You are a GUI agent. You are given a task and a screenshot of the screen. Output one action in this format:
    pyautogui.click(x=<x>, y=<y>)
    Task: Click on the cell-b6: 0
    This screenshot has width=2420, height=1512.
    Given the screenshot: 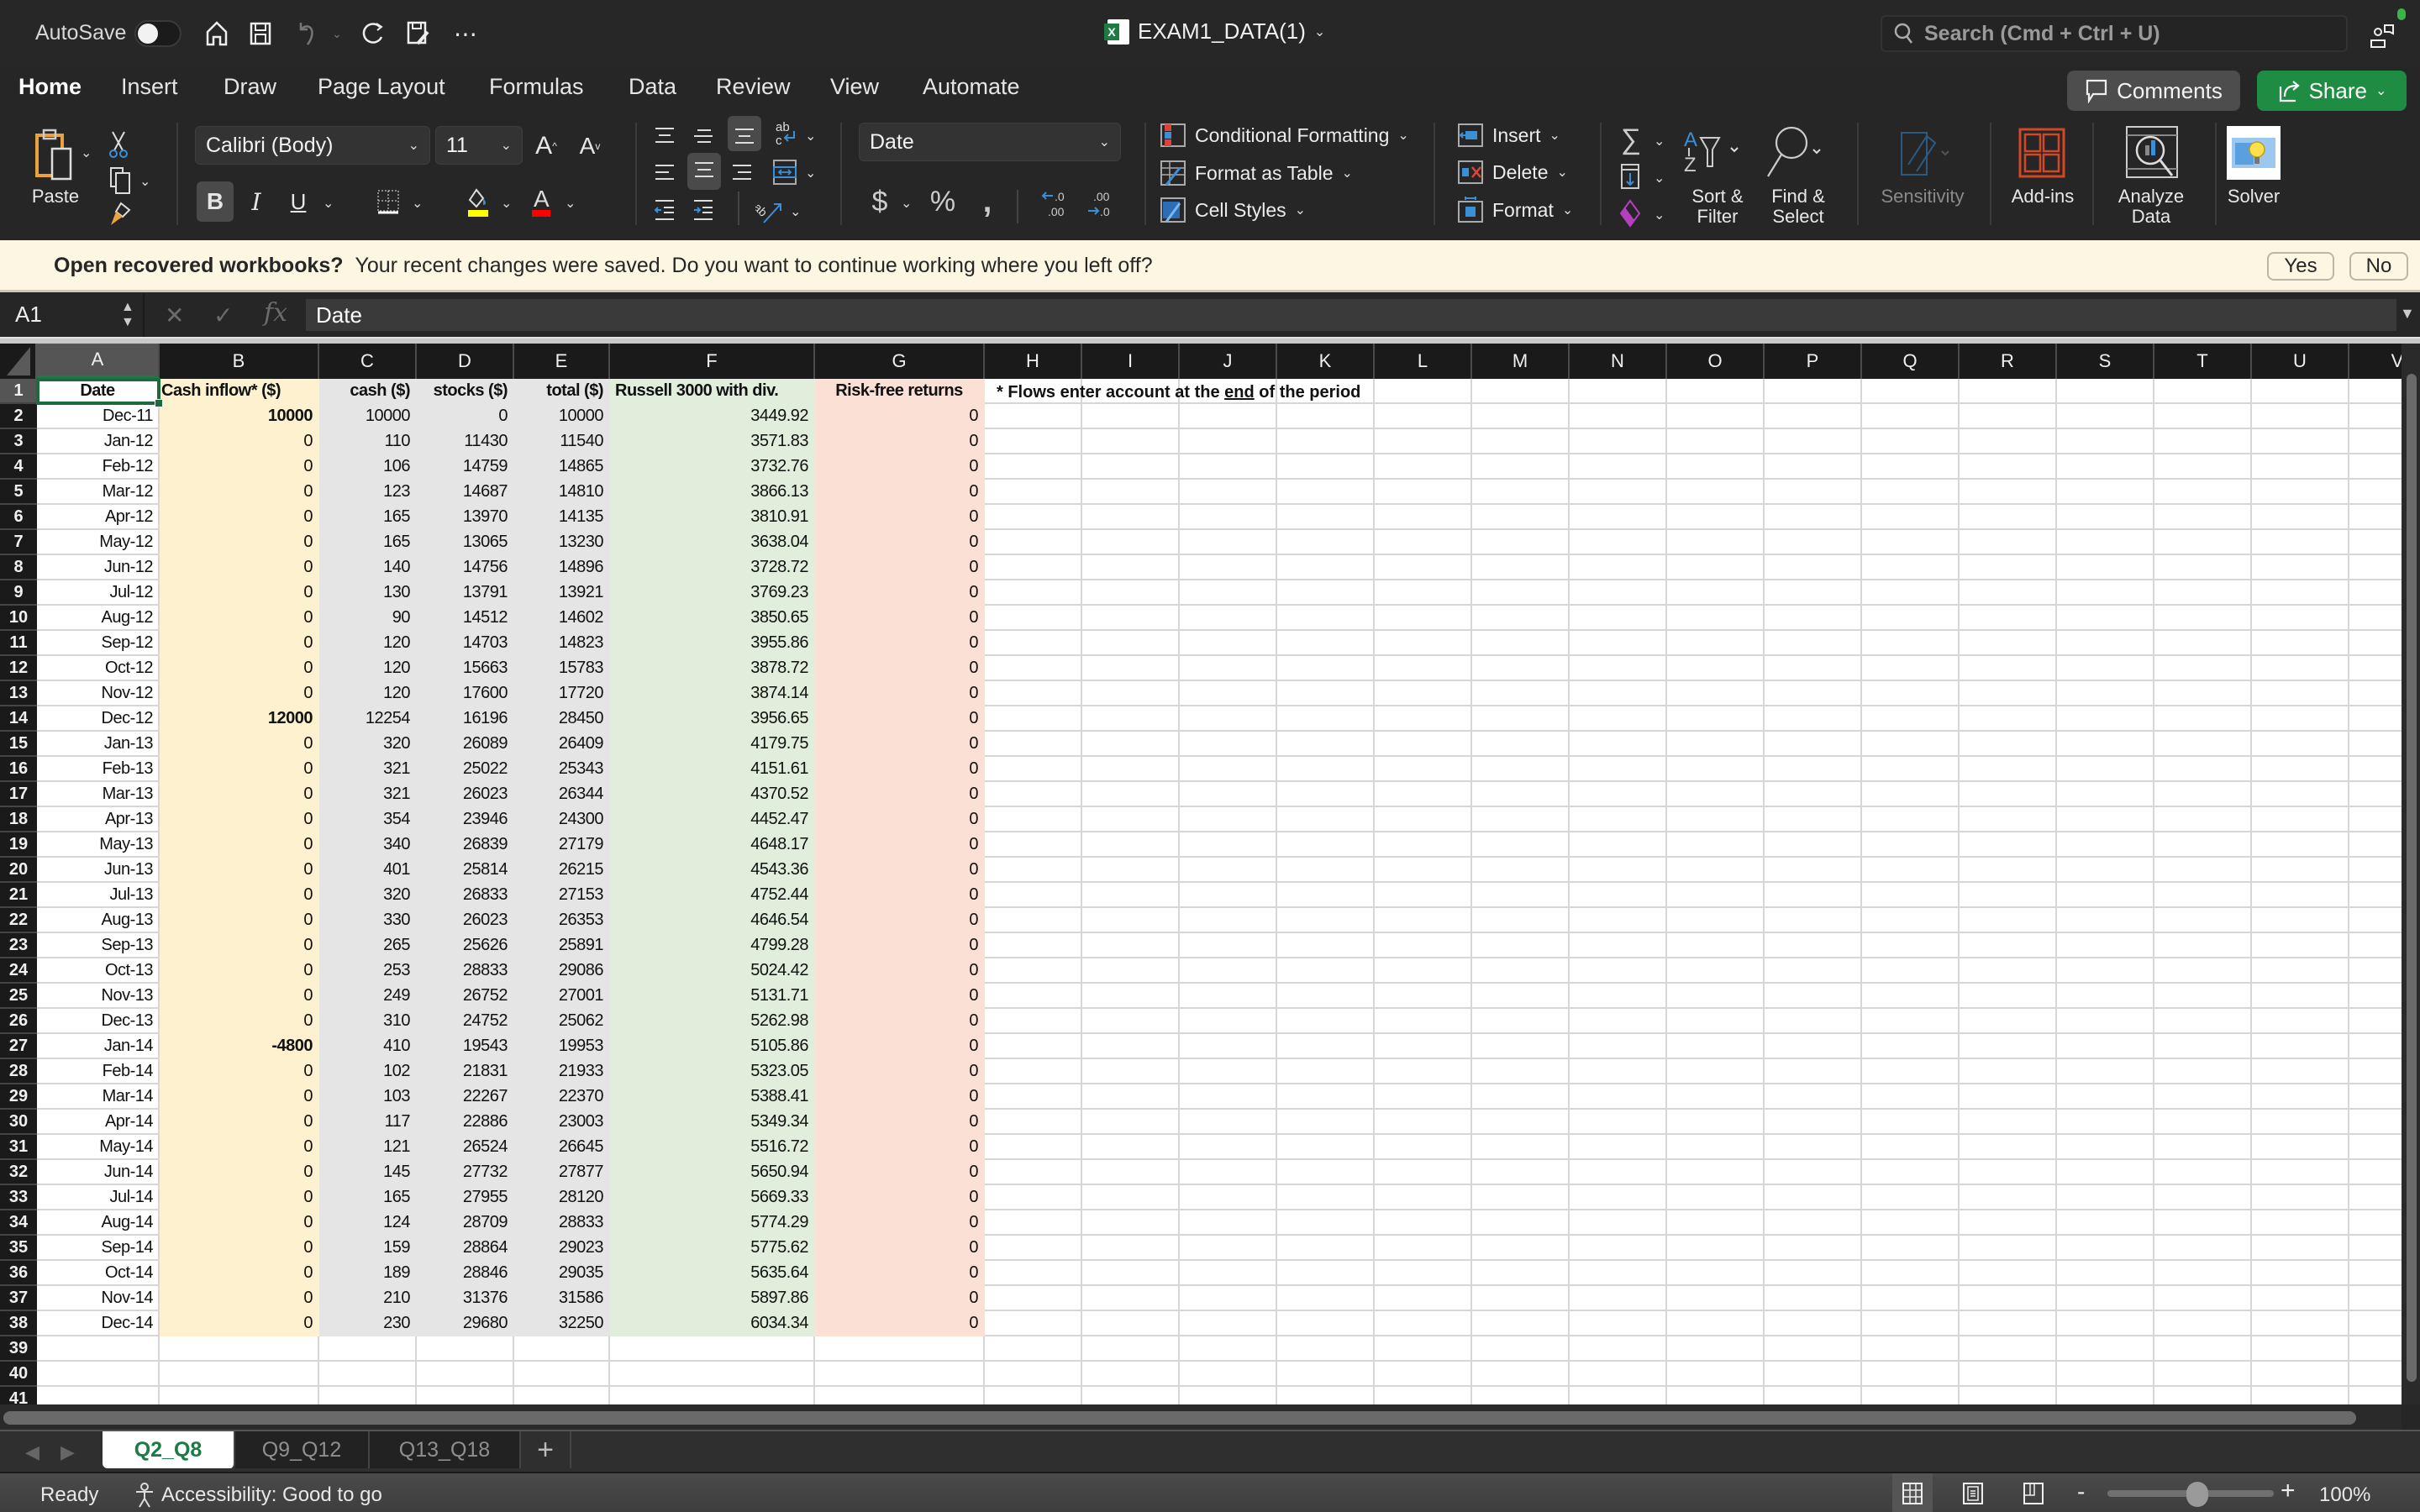 What is the action you would take?
    pyautogui.click(x=240, y=517)
    